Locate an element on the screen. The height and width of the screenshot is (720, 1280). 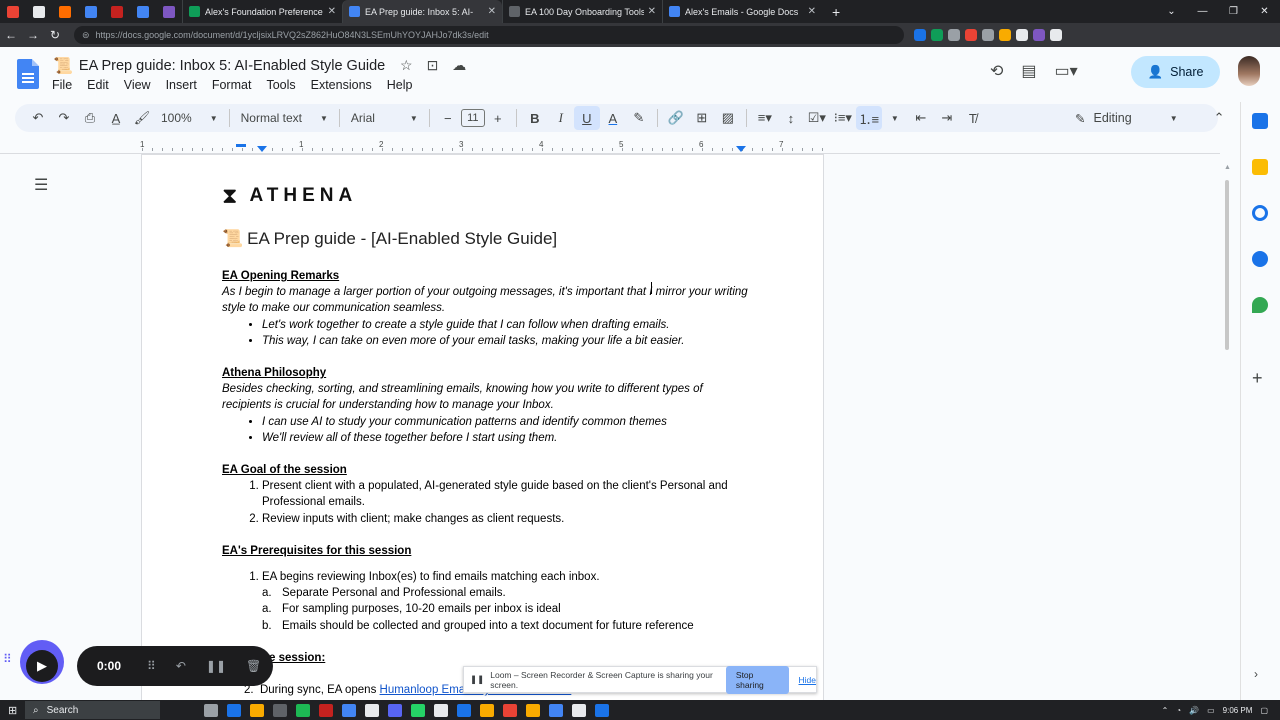
close-window-icon: ✕ is located at coordinates (1264, 11).